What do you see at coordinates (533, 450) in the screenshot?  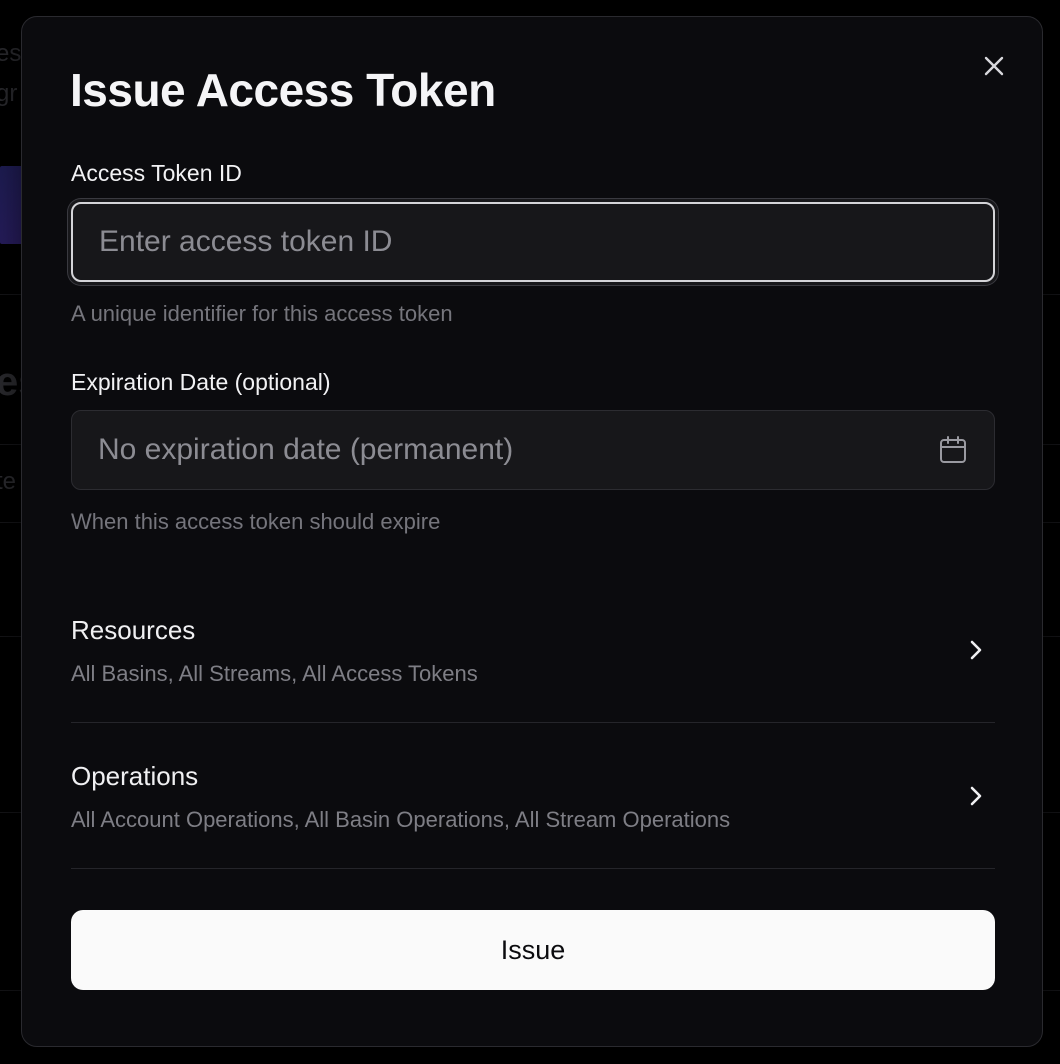 I see `expiration-date-picker: No expiration date (permanent)` at bounding box center [533, 450].